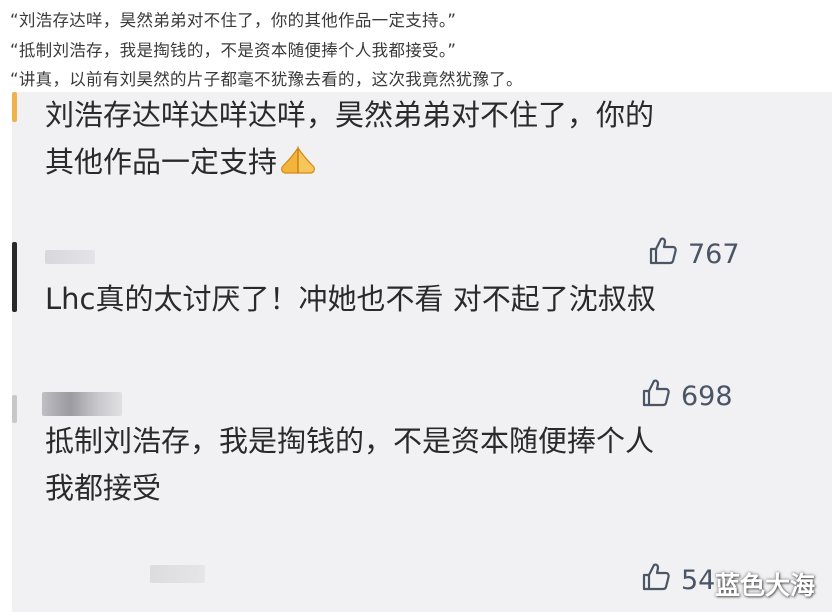  Describe the element at coordinates (349, 164) in the screenshot. I see `comment-line: 其他作品一定支持` at that location.